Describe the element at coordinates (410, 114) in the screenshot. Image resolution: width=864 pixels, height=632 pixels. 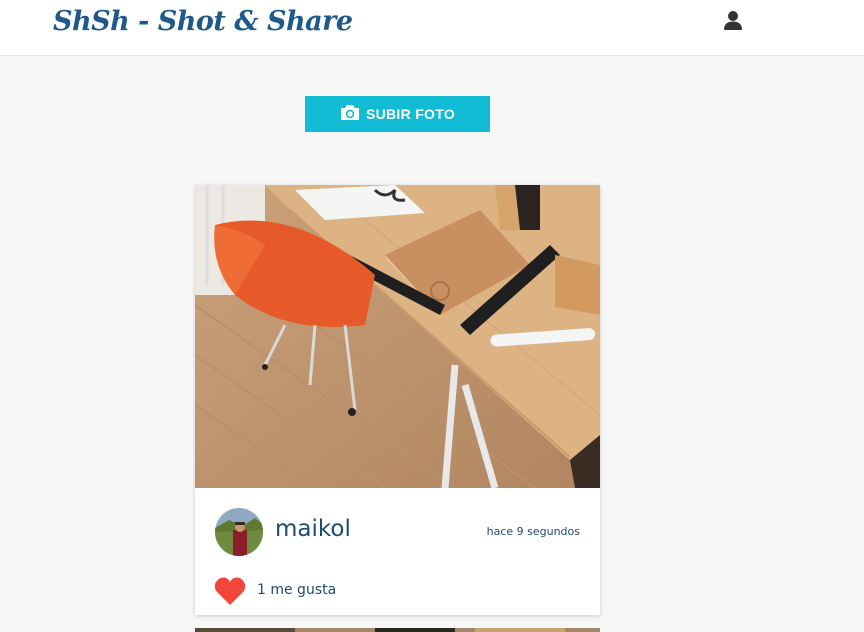
I see `upload-photo-label: SUBIR FOTO` at that location.